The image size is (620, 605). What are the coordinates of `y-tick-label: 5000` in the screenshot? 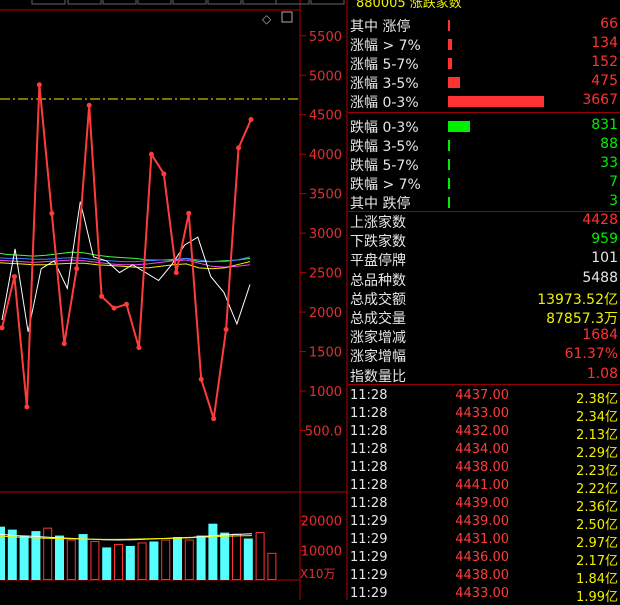 It's located at (325, 76).